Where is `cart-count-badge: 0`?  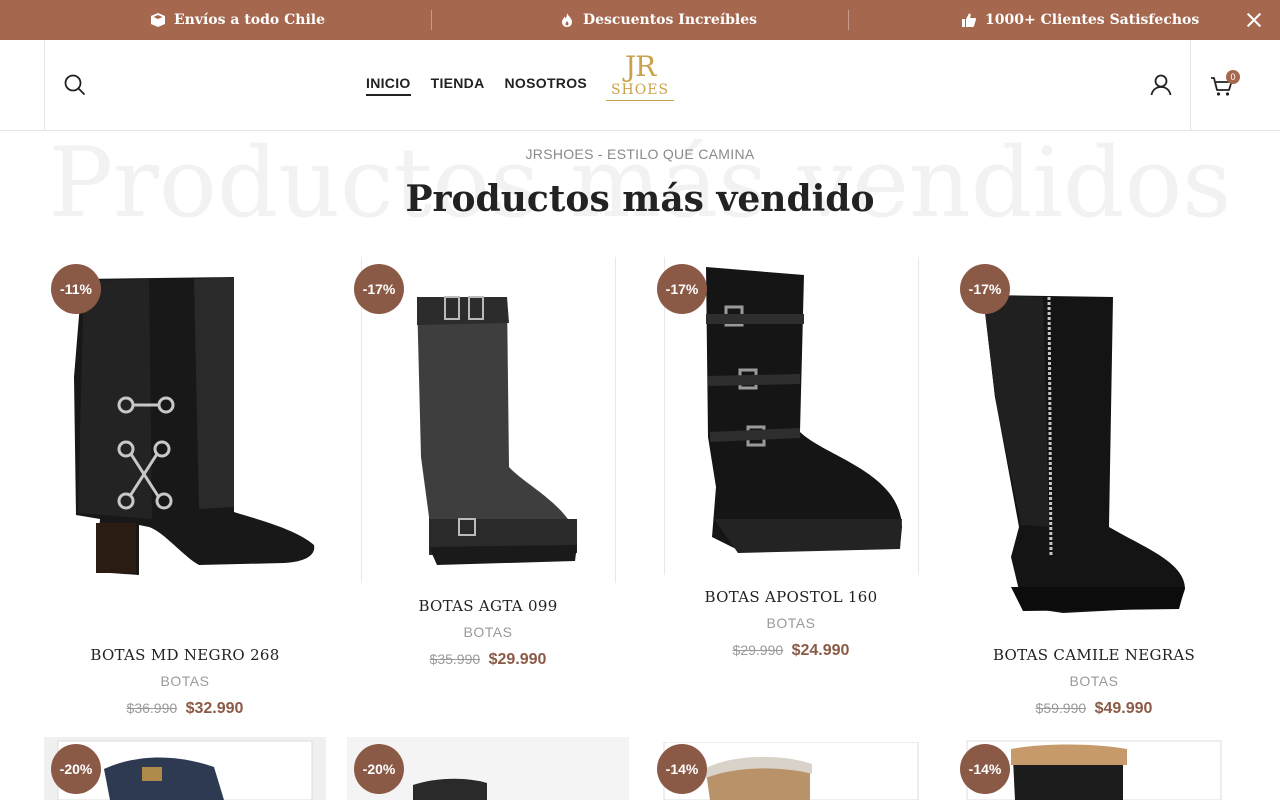
cart-count-badge: 0 is located at coordinates (1233, 77).